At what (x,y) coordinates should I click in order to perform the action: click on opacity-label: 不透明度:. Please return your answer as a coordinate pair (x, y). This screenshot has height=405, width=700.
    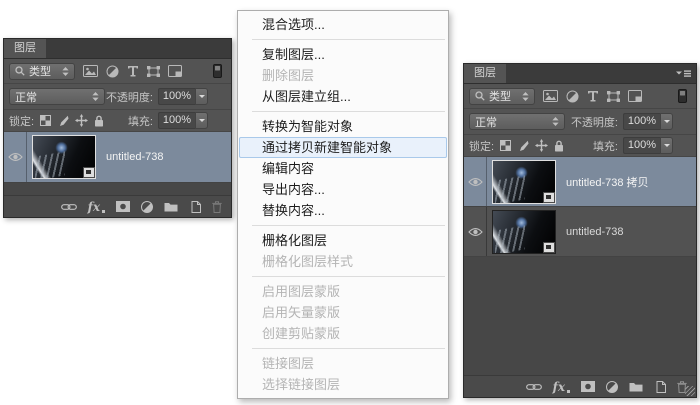
    Looking at the image, I should click on (129, 97).